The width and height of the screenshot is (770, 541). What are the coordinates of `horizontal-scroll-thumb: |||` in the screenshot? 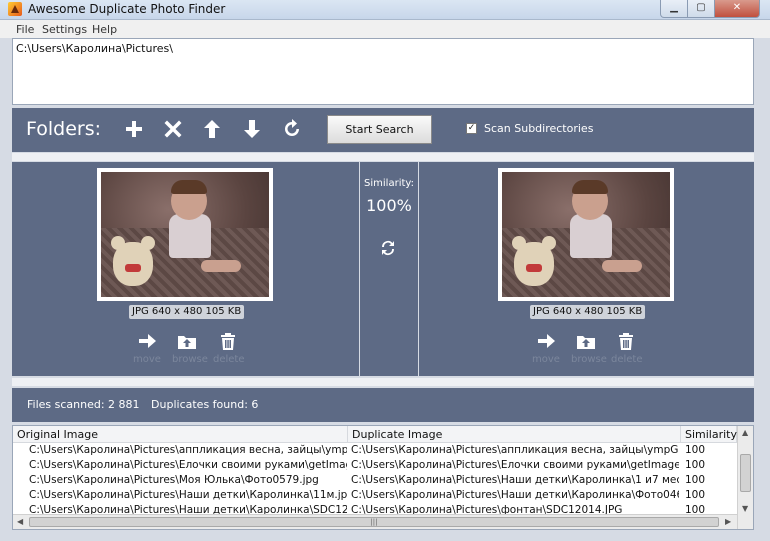 It's located at (374, 522).